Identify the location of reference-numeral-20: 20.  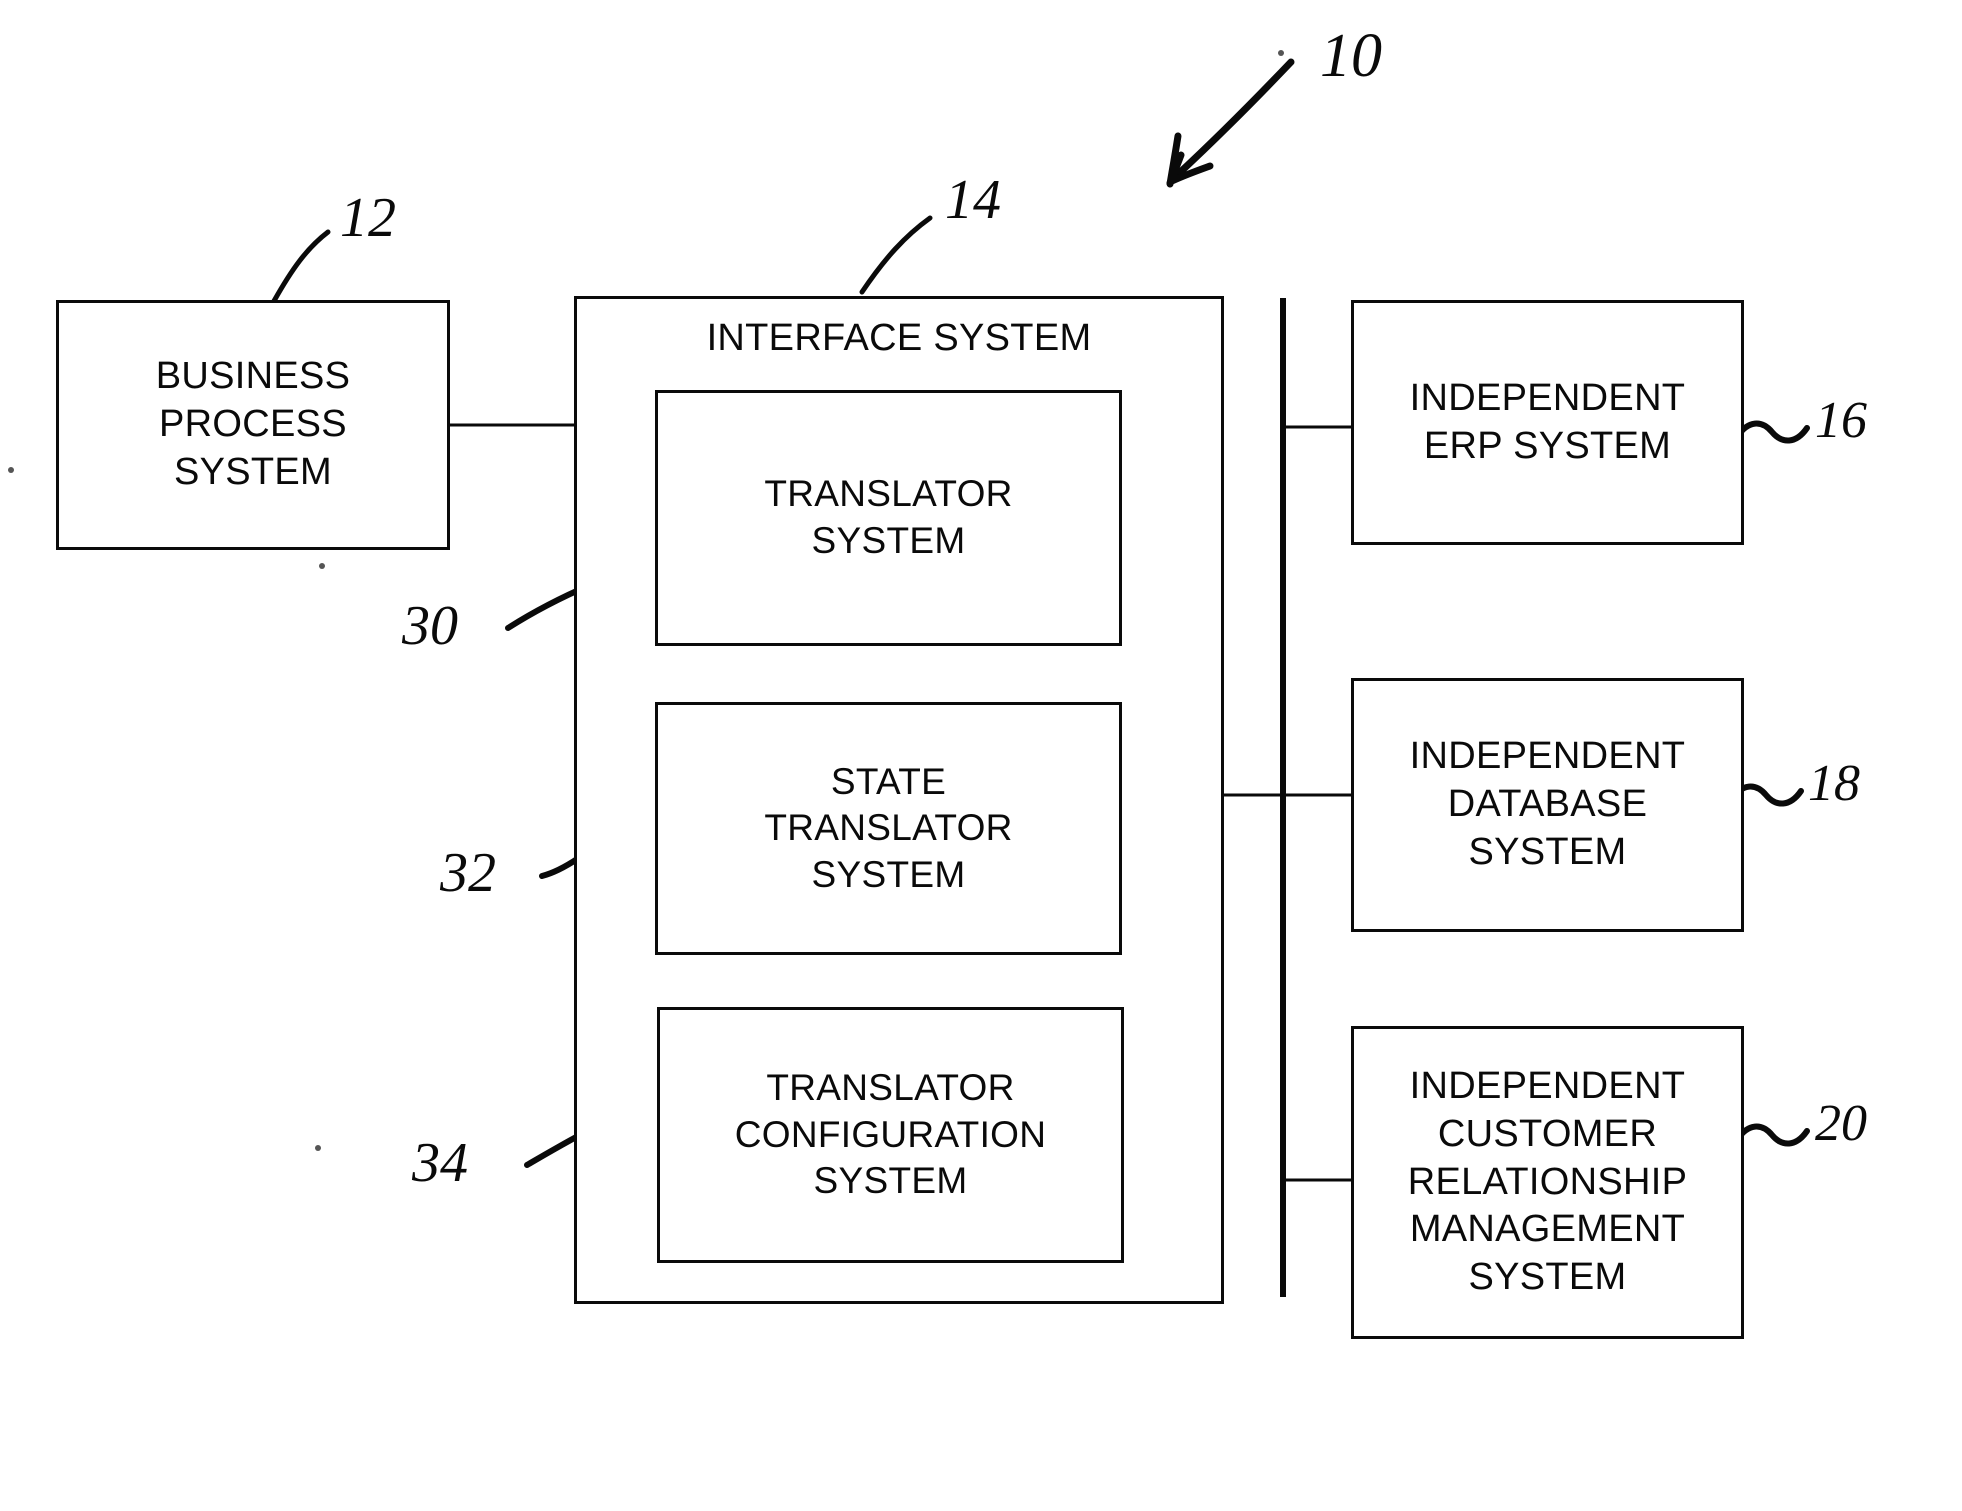
(1841, 1123).